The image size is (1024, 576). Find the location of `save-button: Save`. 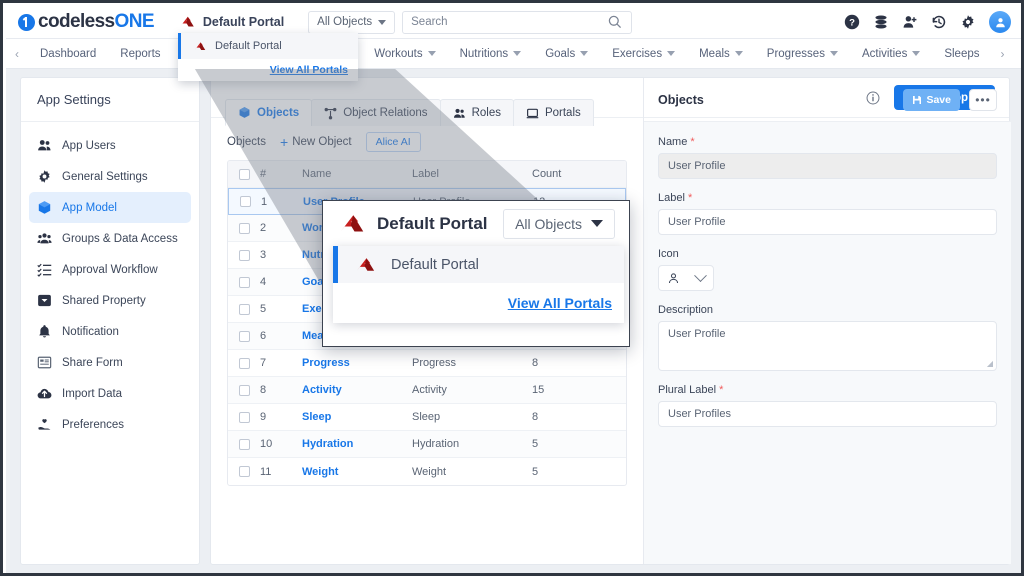

save-button: Save is located at coordinates (931, 99).